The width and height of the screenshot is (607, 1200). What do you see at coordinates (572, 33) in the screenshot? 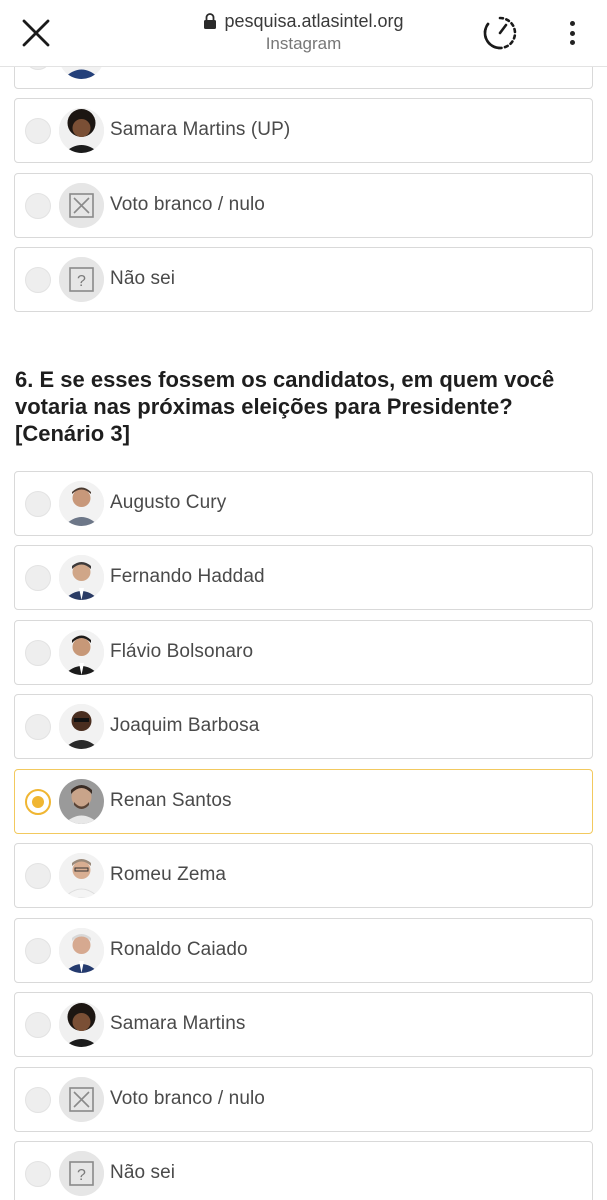
I see `more-options-icon` at bounding box center [572, 33].